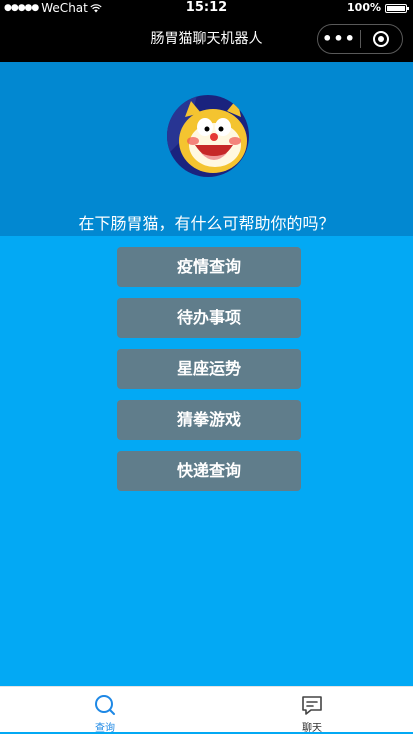  I want to click on menu-button-horoscope: 星座运势, so click(209, 369).